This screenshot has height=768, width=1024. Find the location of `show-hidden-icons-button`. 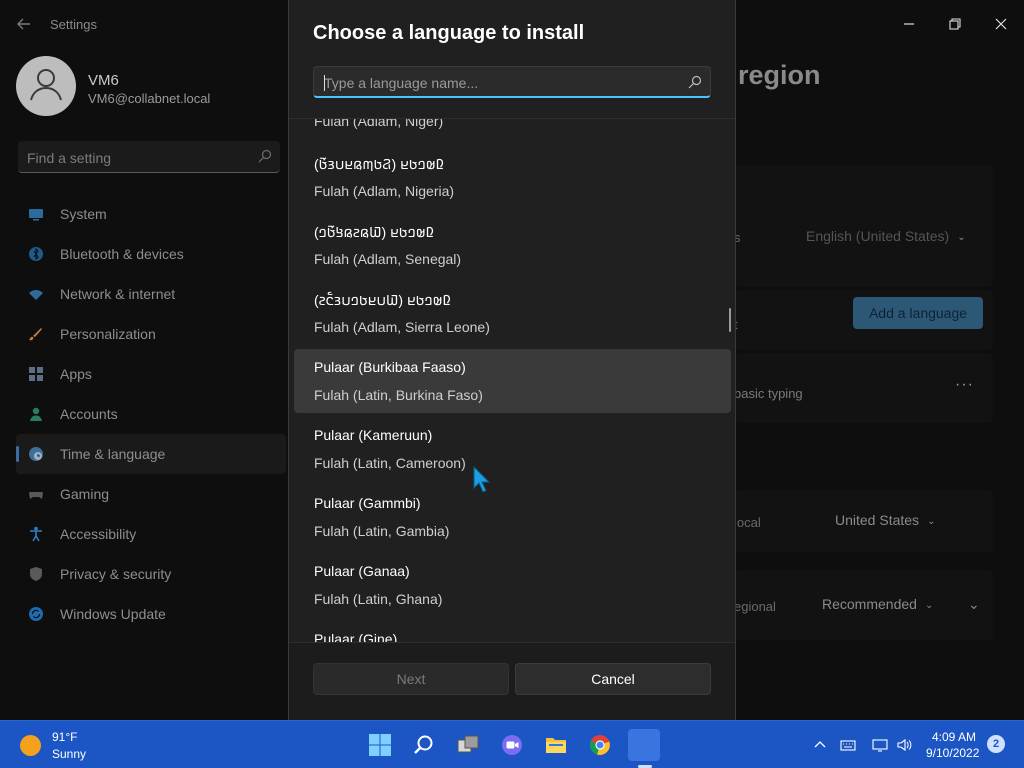

show-hidden-icons-button is located at coordinates (820, 745).